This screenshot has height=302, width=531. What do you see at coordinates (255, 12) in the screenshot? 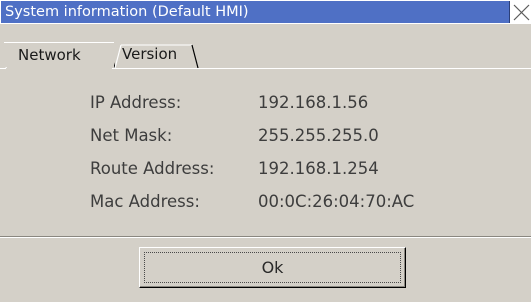
I see `title-bar-fill: System information (Default HMI)` at bounding box center [255, 12].